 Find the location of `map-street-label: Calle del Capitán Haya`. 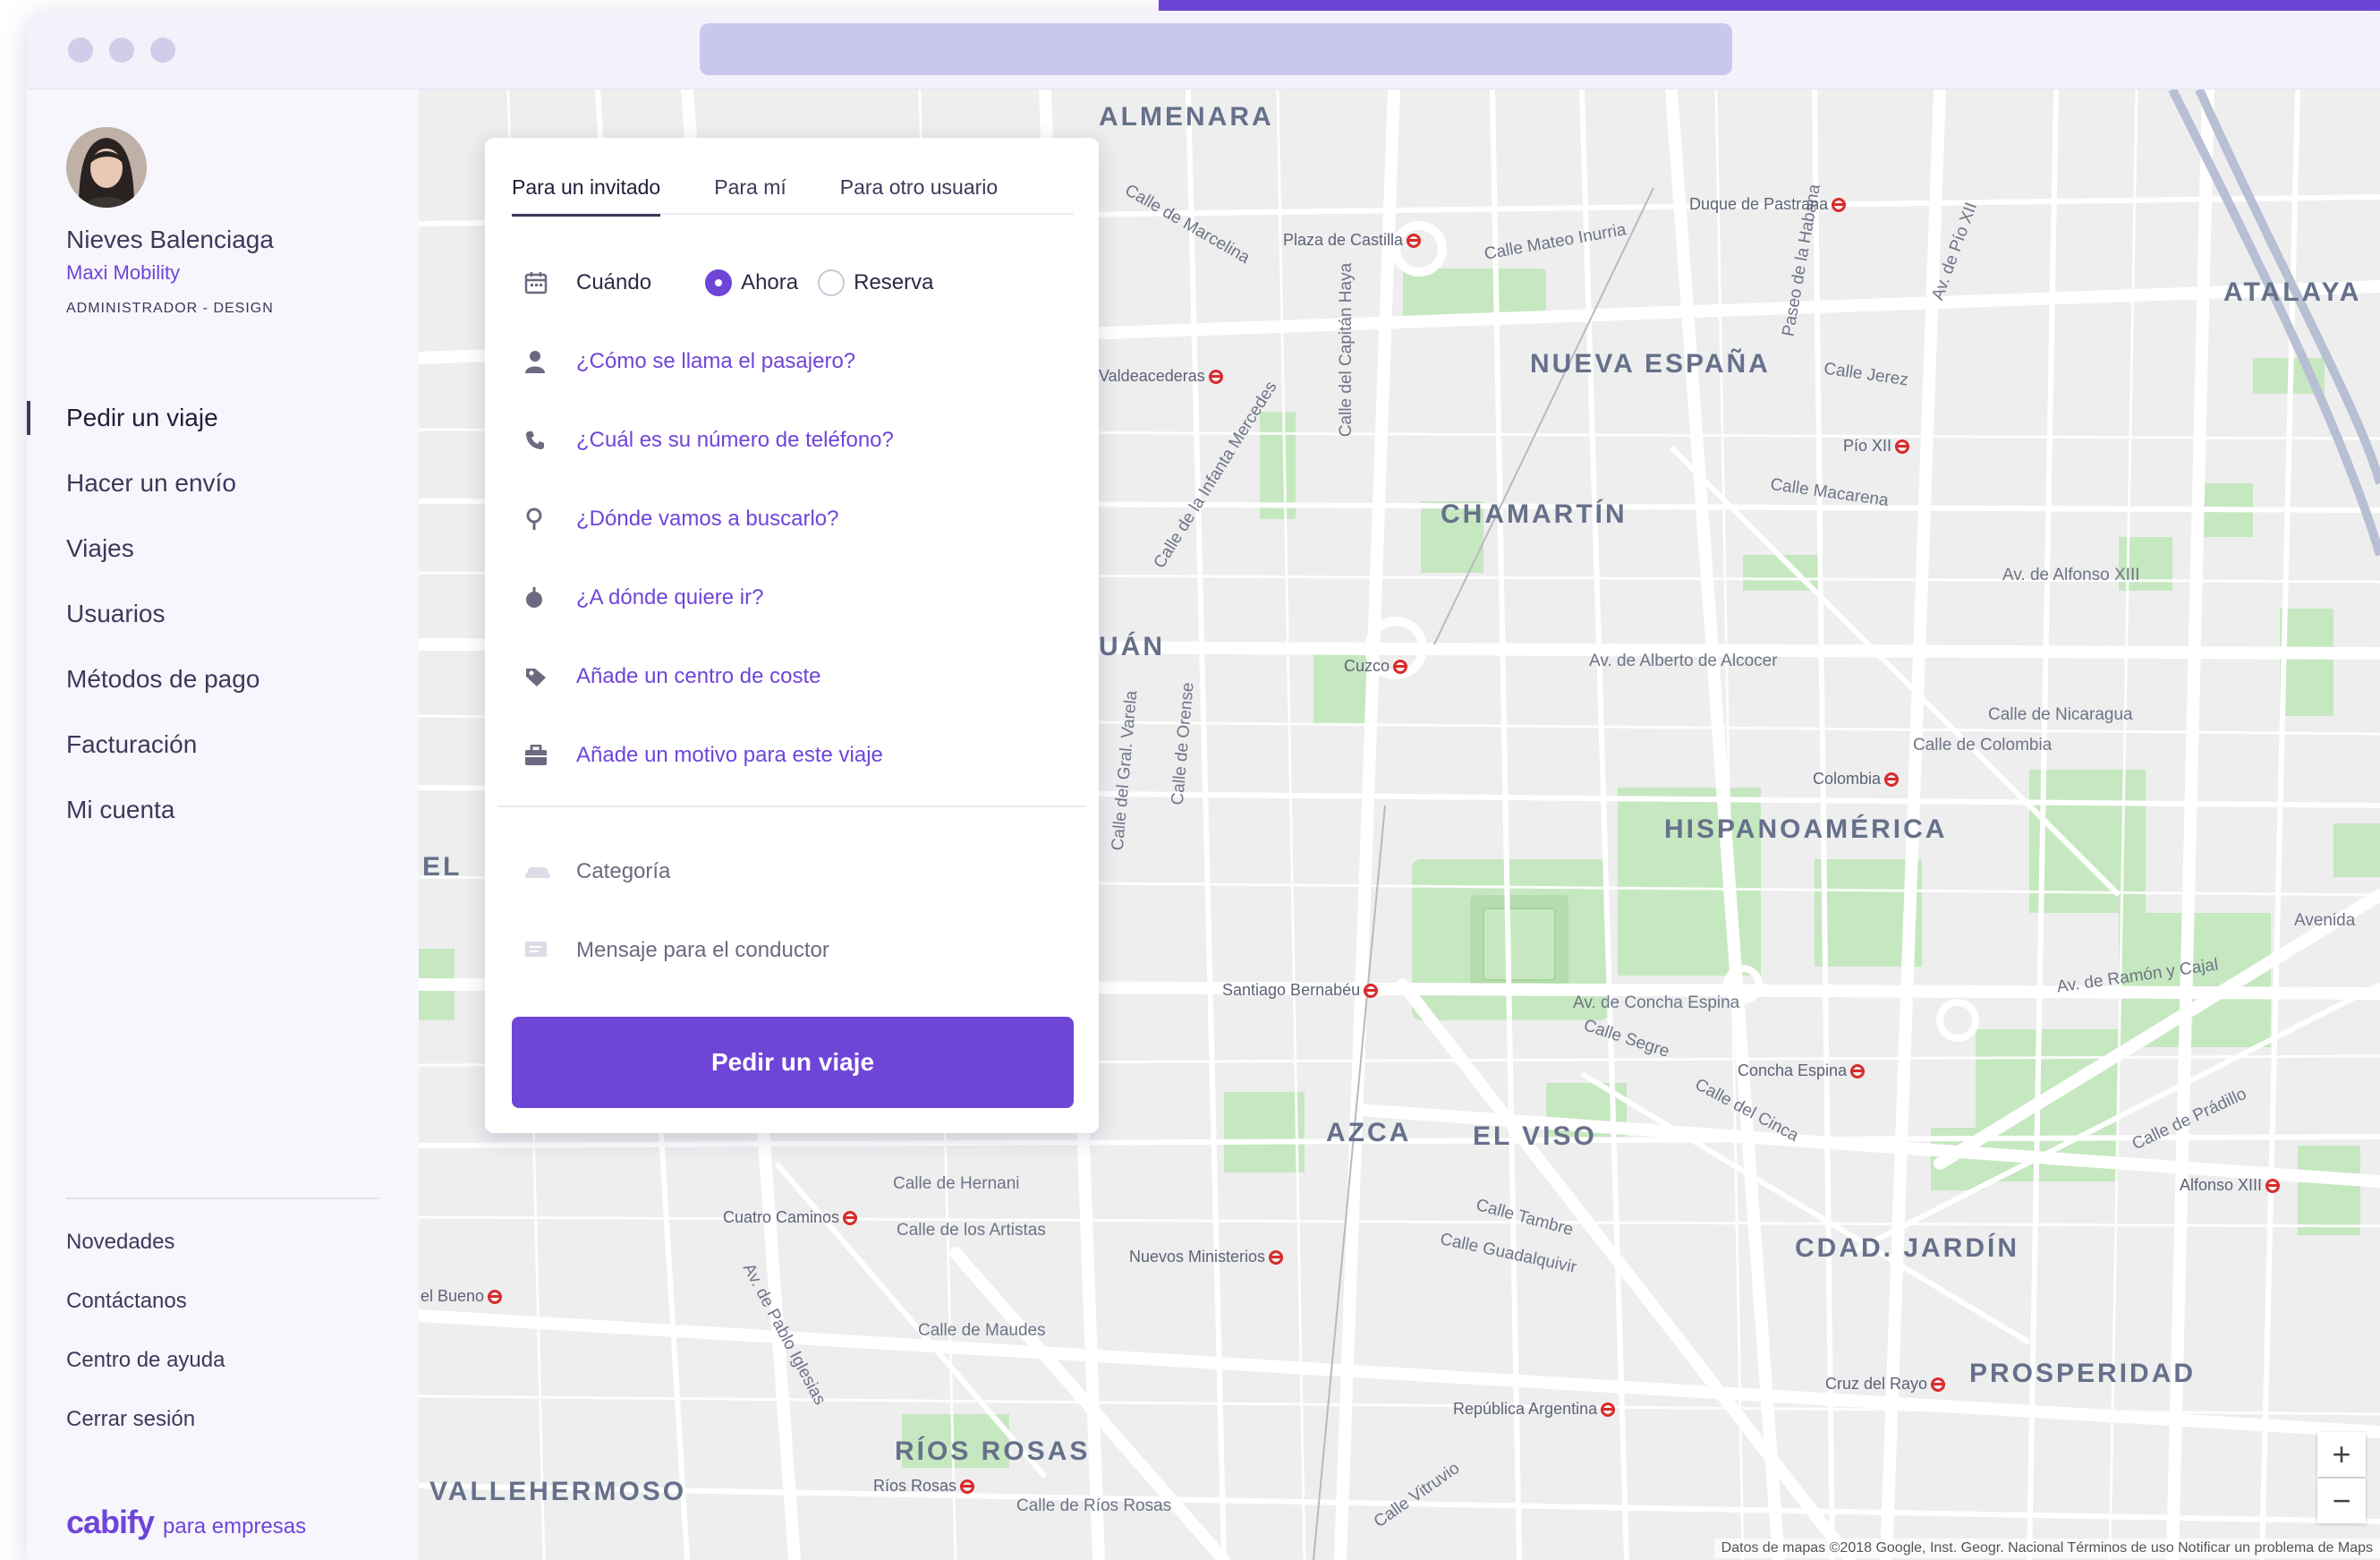

map-street-label: Calle del Capitán Haya is located at coordinates (1346, 350).